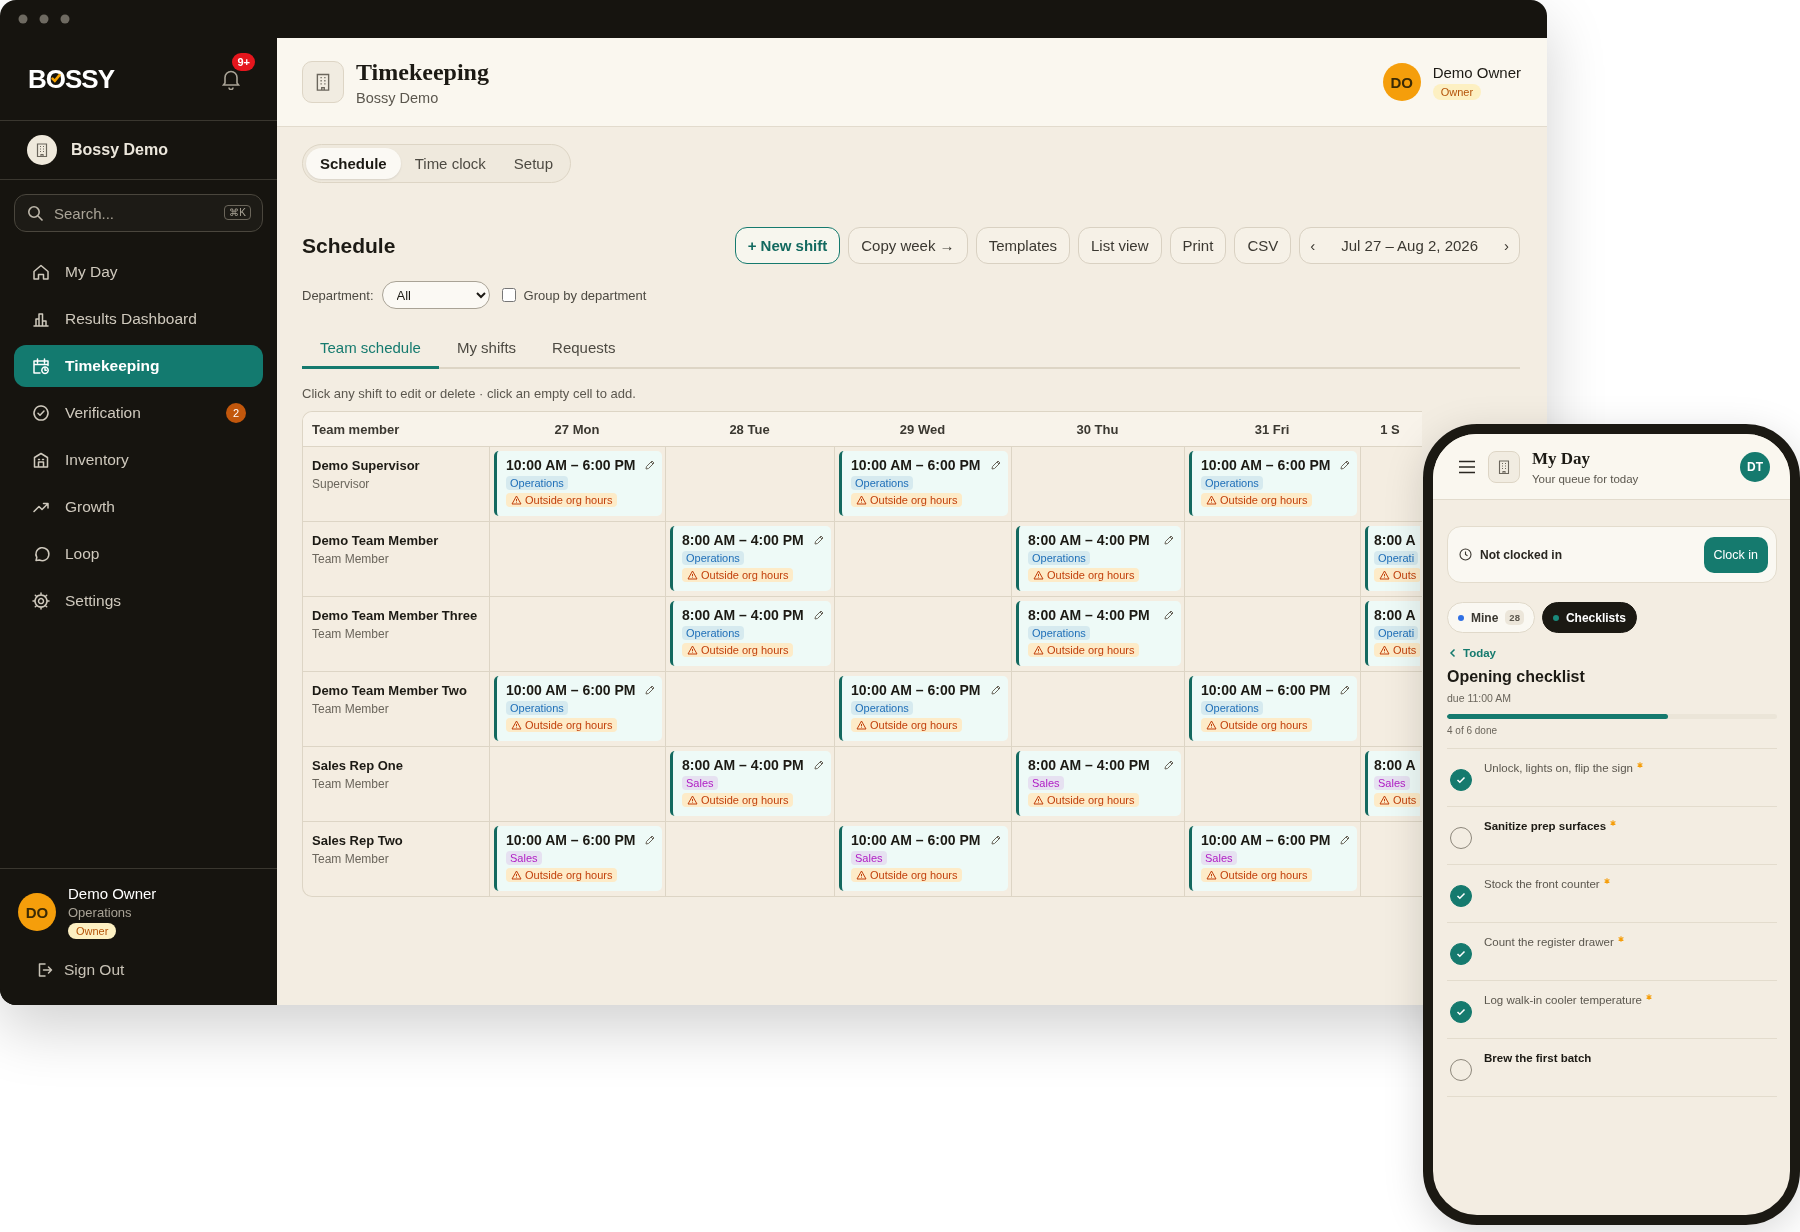 The height and width of the screenshot is (1232, 1800). What do you see at coordinates (435, 295) in the screenshot?
I see `department-select: All` at bounding box center [435, 295].